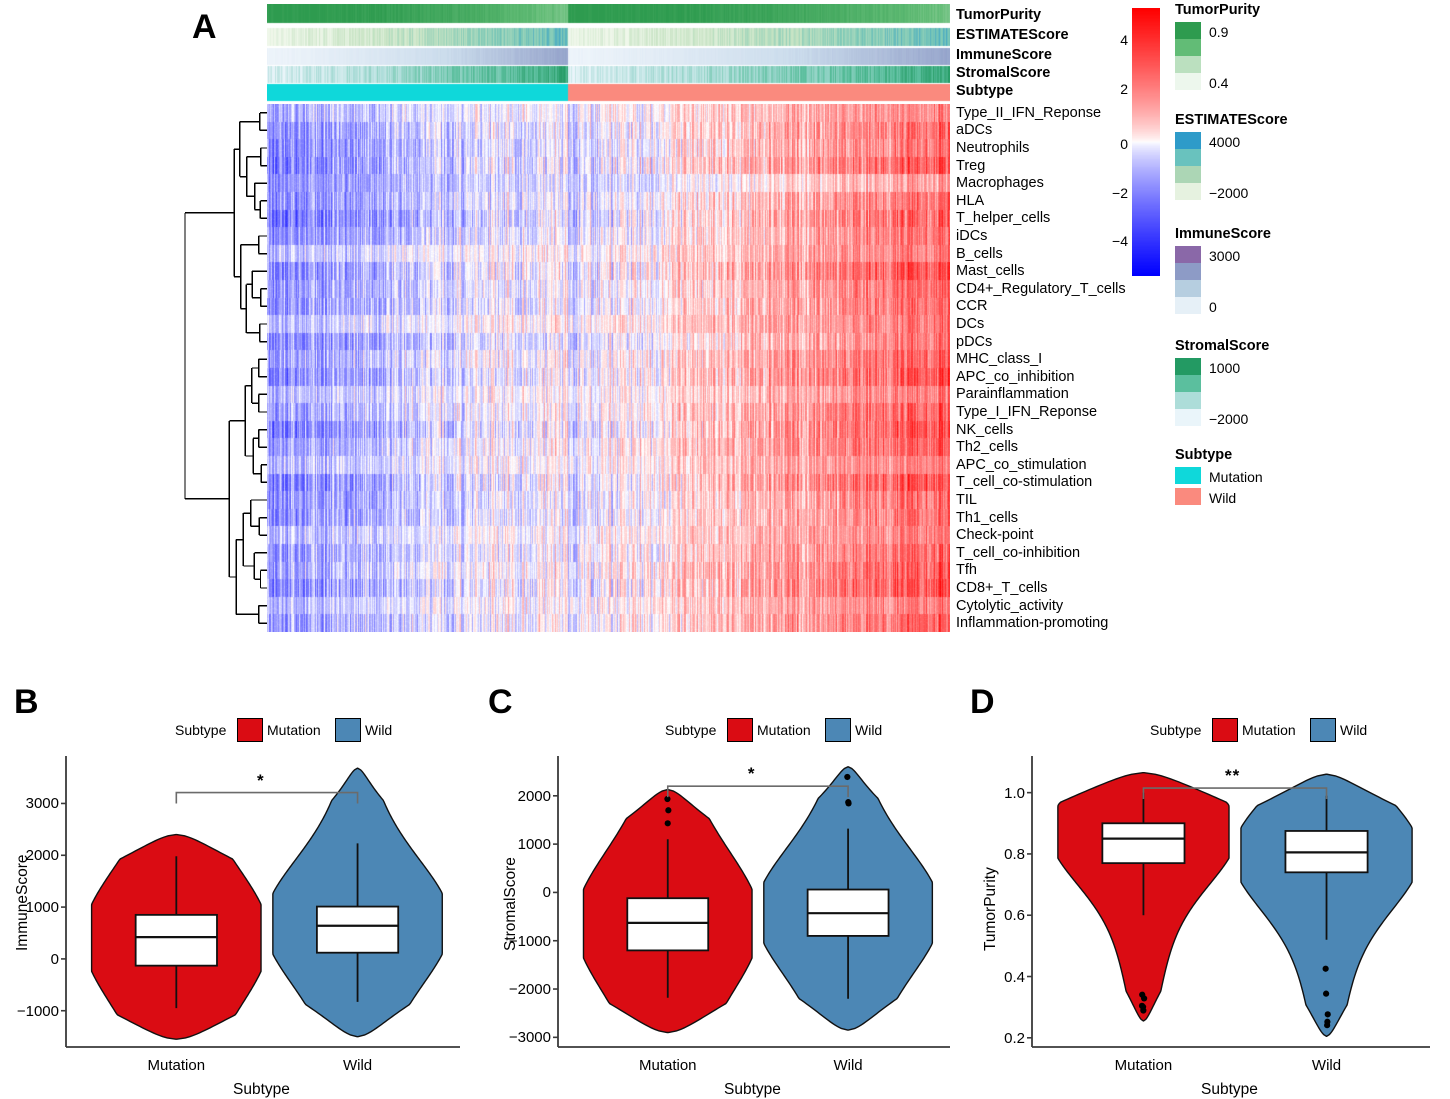  I want to click on heatmap-row-label: B_cells, so click(979, 253).